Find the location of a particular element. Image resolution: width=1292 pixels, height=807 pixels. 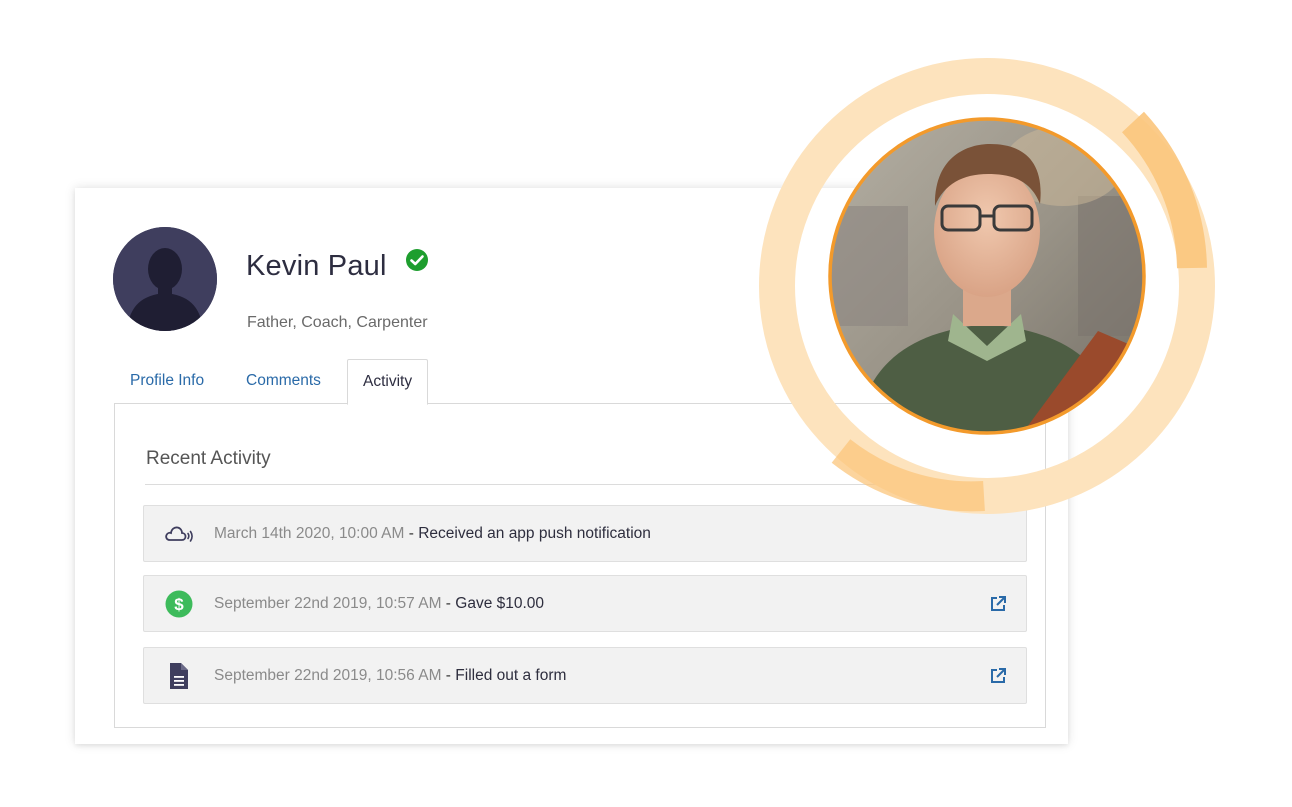

activity-date: September 22nd 2019, 10:57 AM is located at coordinates (328, 603).